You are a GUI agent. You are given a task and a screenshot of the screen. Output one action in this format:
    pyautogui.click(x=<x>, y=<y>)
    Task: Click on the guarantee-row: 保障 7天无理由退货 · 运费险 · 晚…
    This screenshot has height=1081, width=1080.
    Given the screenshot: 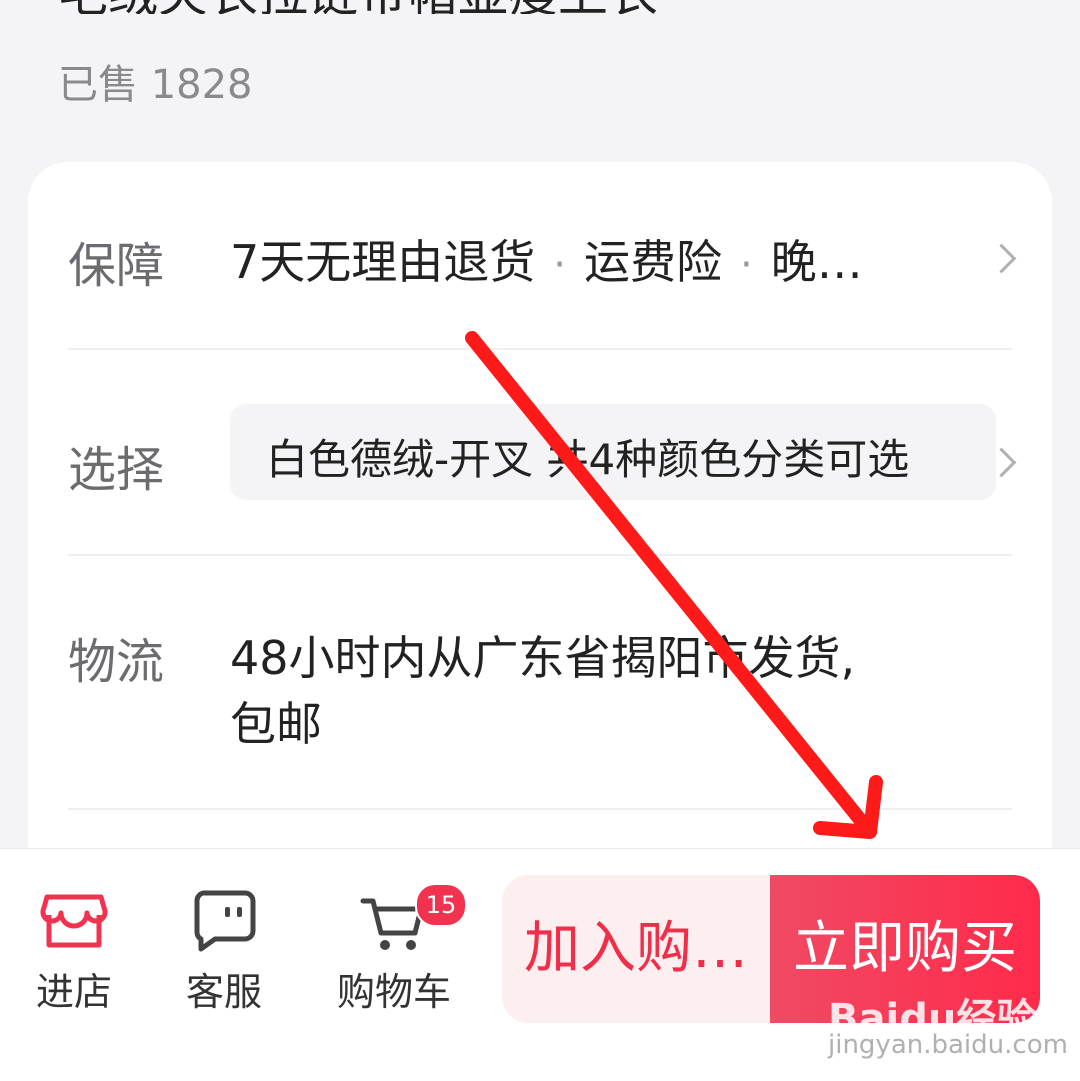 What is the action you would take?
    pyautogui.click(x=542, y=261)
    